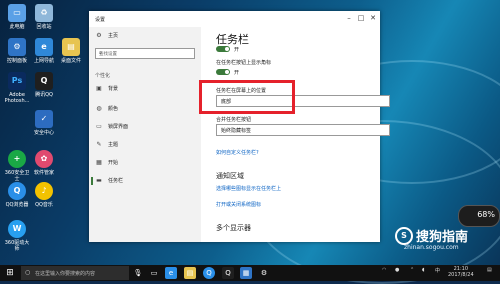  What do you see at coordinates (111, 126) in the screenshot?
I see `sidebar-item-lock-screen: ▭ 锁屏界面` at bounding box center [111, 126].